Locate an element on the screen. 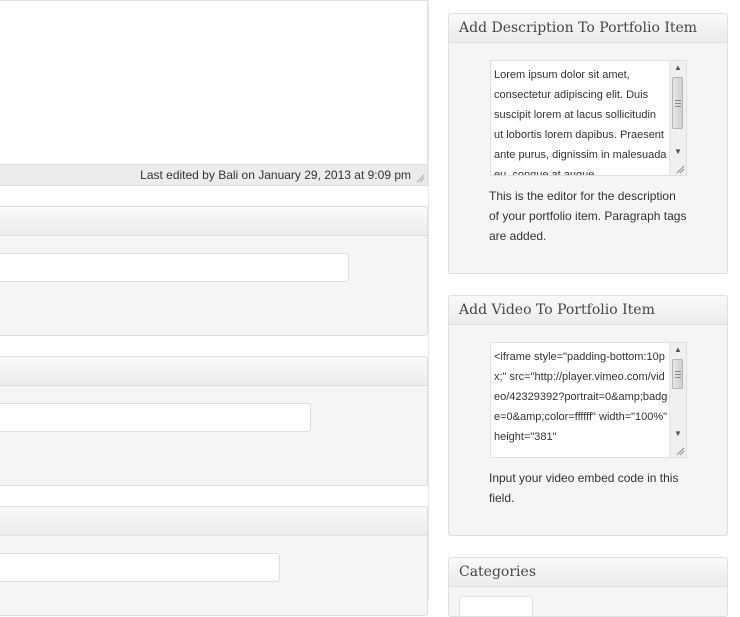 This screenshot has height=617, width=740. description-scrollbar: ▲ ▼ is located at coordinates (677, 118).